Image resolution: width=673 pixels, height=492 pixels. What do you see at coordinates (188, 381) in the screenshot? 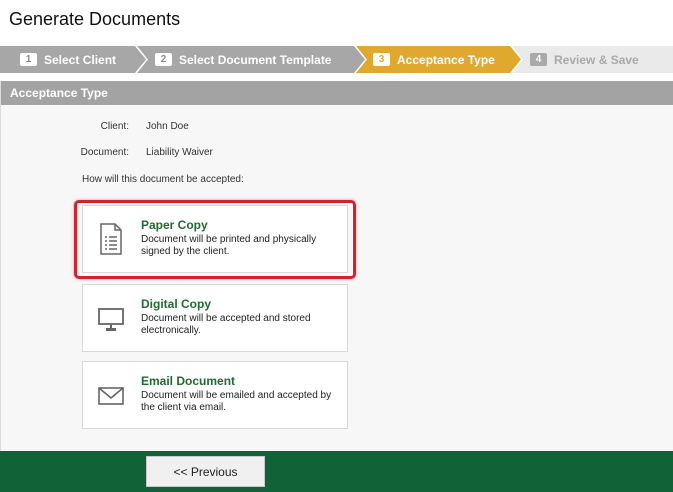
I see `option-title: Email Document` at bounding box center [188, 381].